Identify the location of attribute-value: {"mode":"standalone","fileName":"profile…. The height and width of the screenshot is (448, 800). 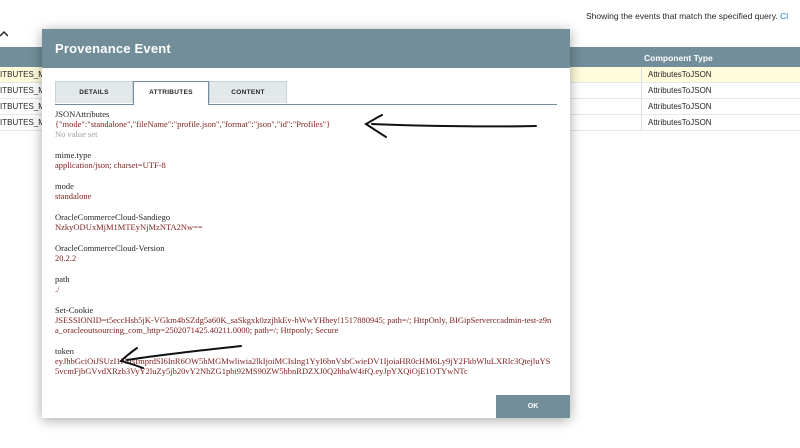
(193, 124).